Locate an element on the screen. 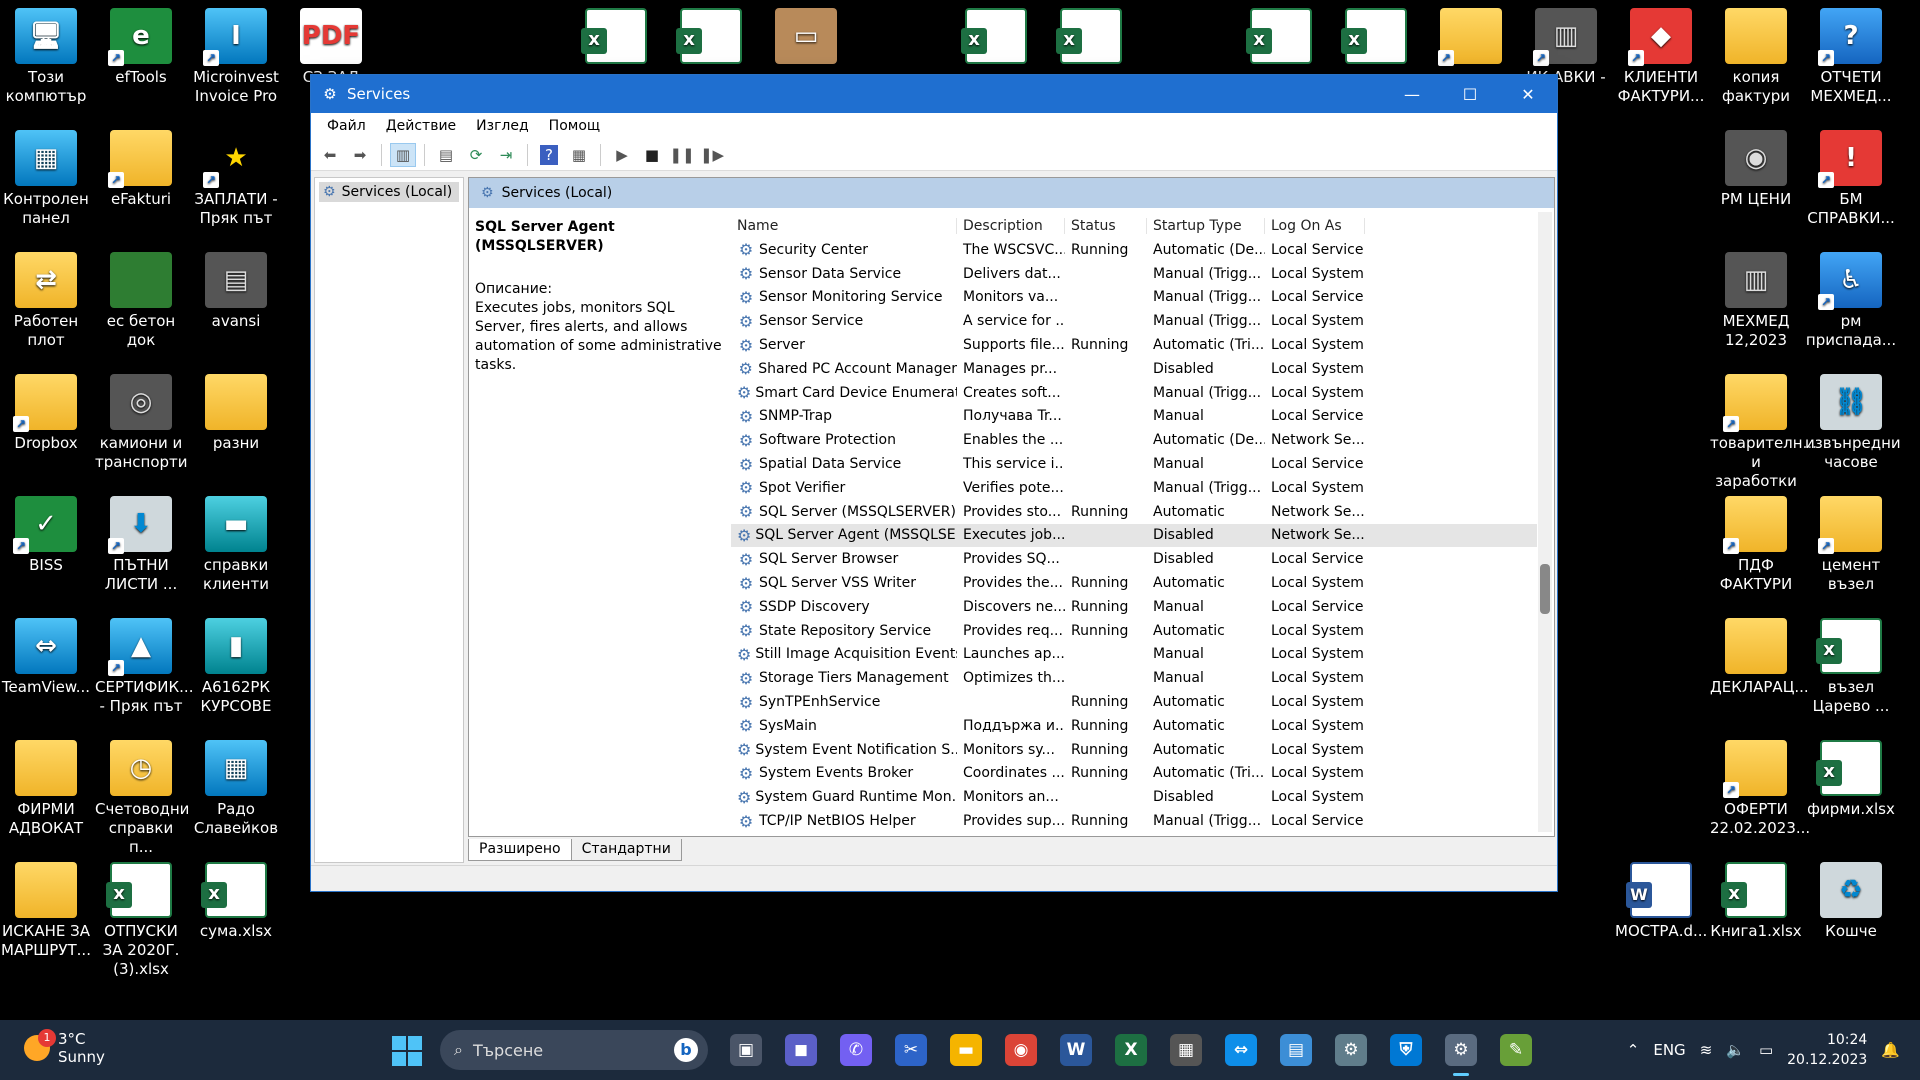  column-header-log-on-as: Log On As is located at coordinates (1315, 226).